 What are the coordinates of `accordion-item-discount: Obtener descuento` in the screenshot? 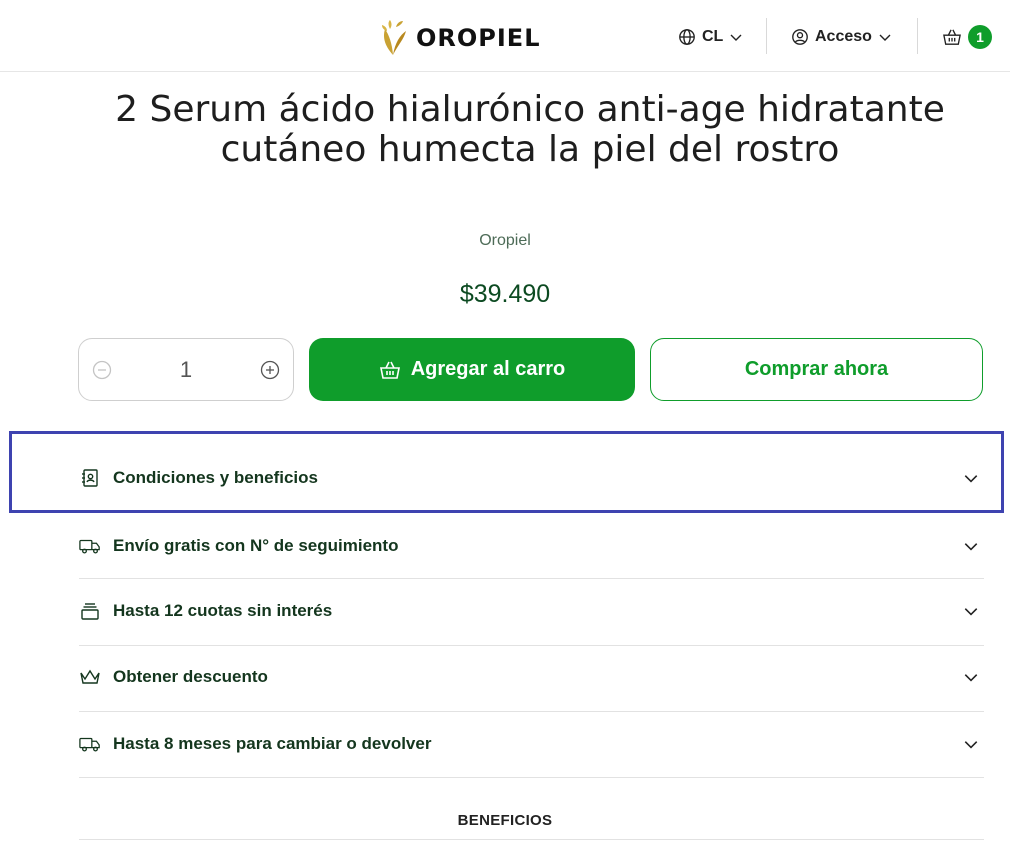 It's located at (531, 677).